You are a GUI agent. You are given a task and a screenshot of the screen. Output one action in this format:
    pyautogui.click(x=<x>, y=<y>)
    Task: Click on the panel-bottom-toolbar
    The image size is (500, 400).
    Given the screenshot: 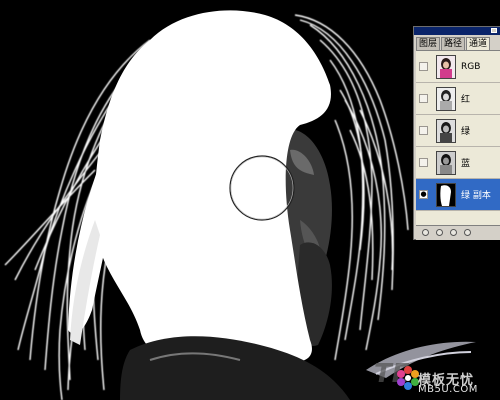 What is the action you would take?
    pyautogui.click(x=458, y=232)
    